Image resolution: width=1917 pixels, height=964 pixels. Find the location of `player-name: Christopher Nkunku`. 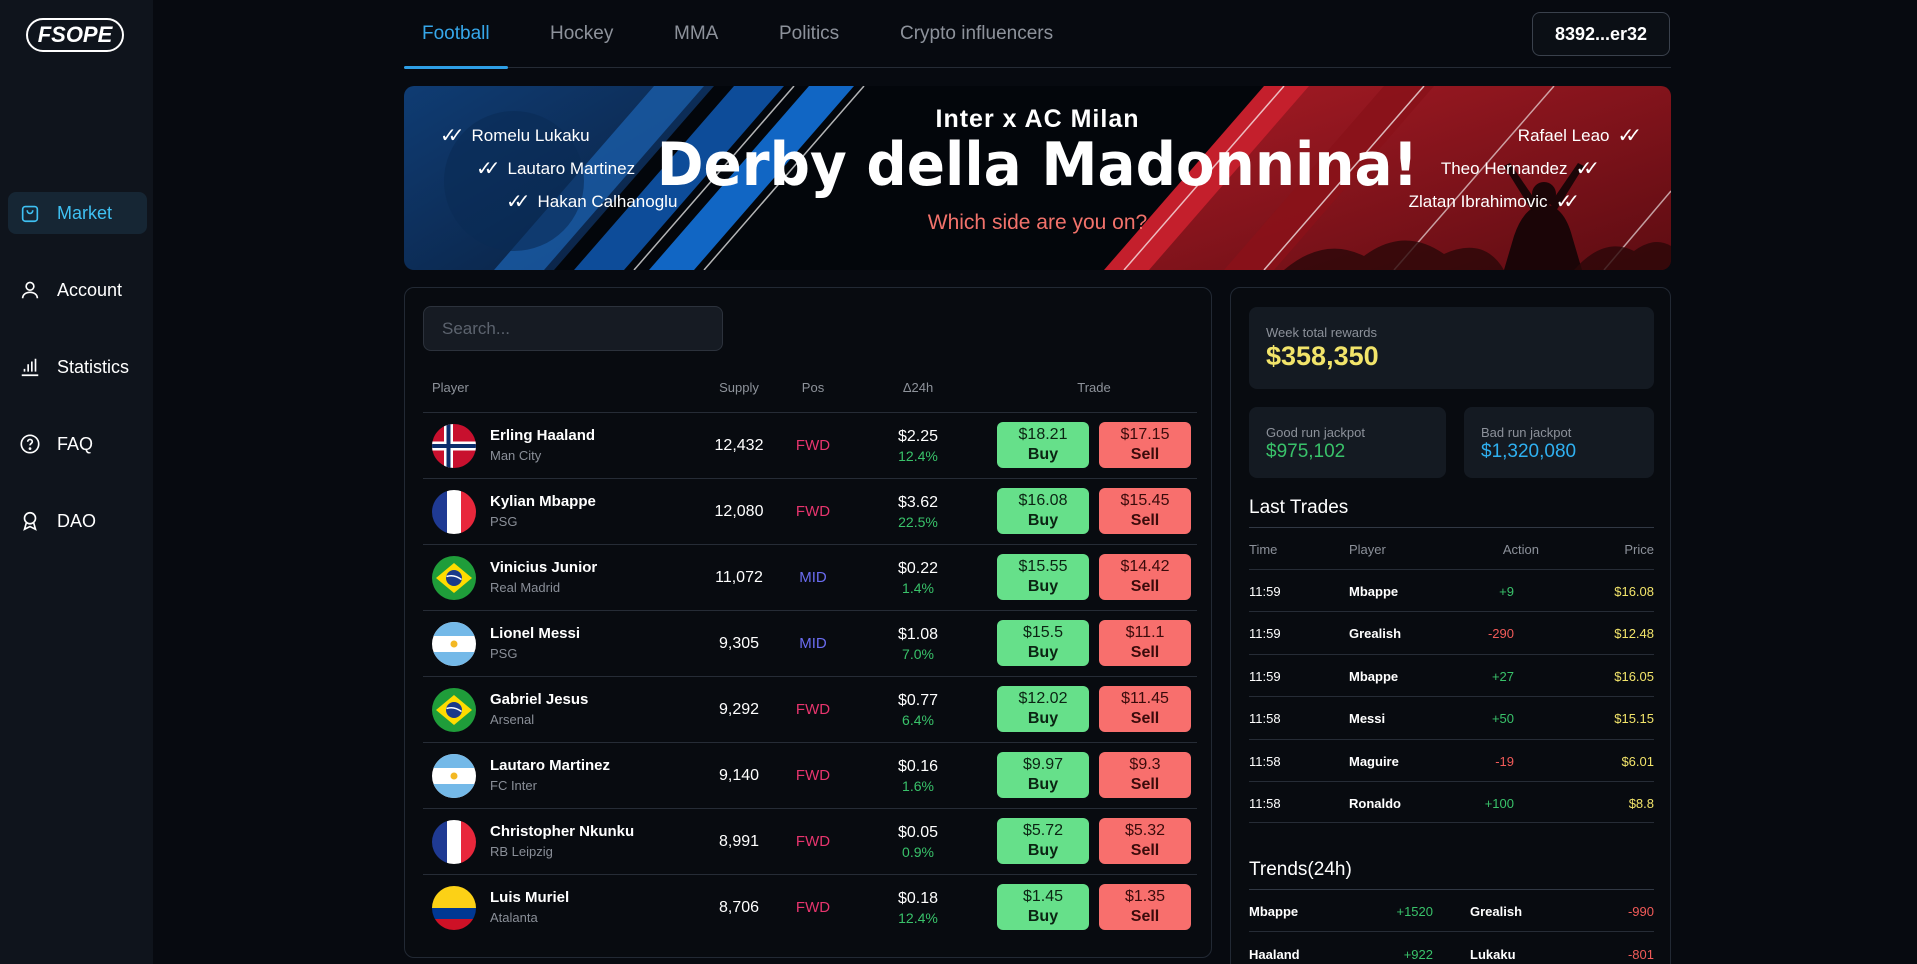

player-name: Christopher Nkunku is located at coordinates (562, 831).